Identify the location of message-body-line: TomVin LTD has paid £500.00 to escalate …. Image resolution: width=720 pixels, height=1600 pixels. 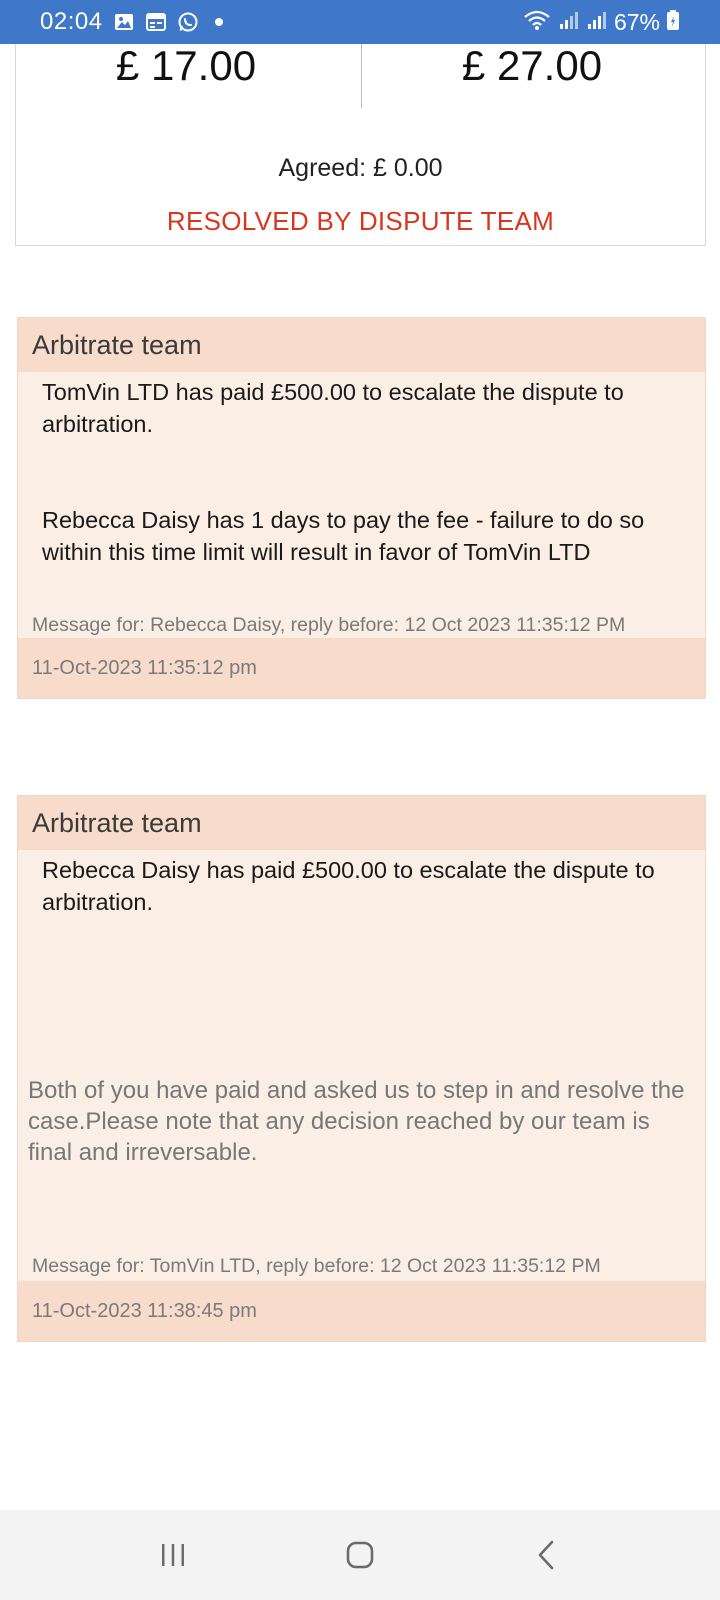
(333, 408).